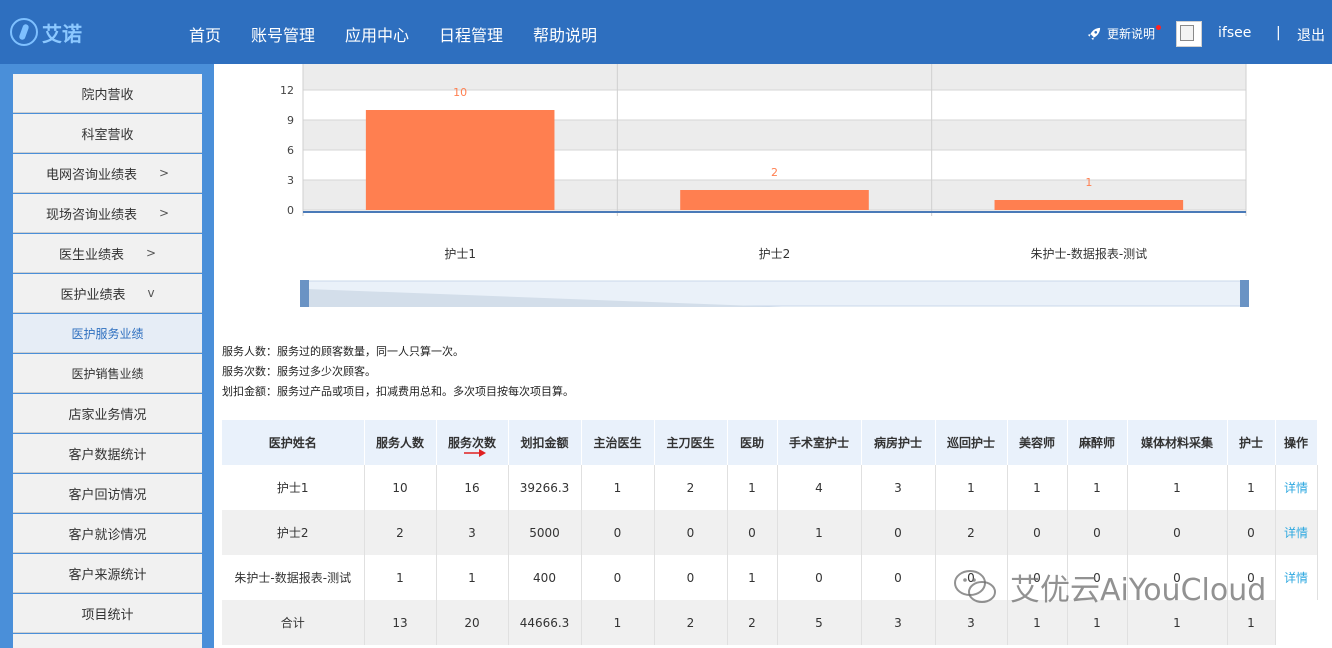  I want to click on app-logo: 艾诺, so click(46, 32).